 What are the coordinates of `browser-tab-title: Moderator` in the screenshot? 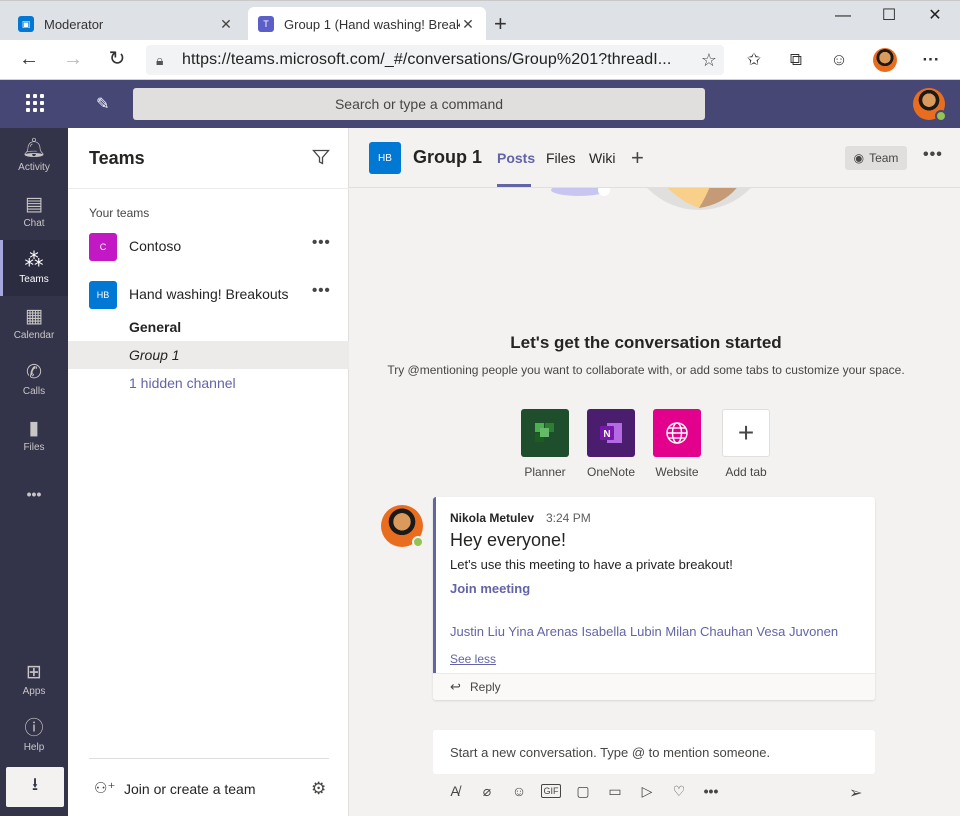 It's located at (74, 24).